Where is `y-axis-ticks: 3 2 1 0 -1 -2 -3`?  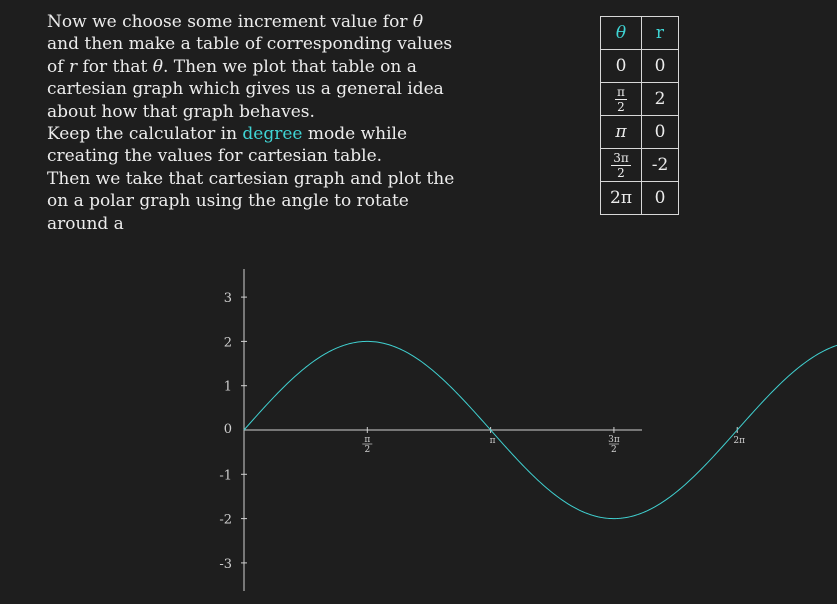 y-axis-ticks: 3 2 1 0 -1 -2 -3 is located at coordinates (233, 431).